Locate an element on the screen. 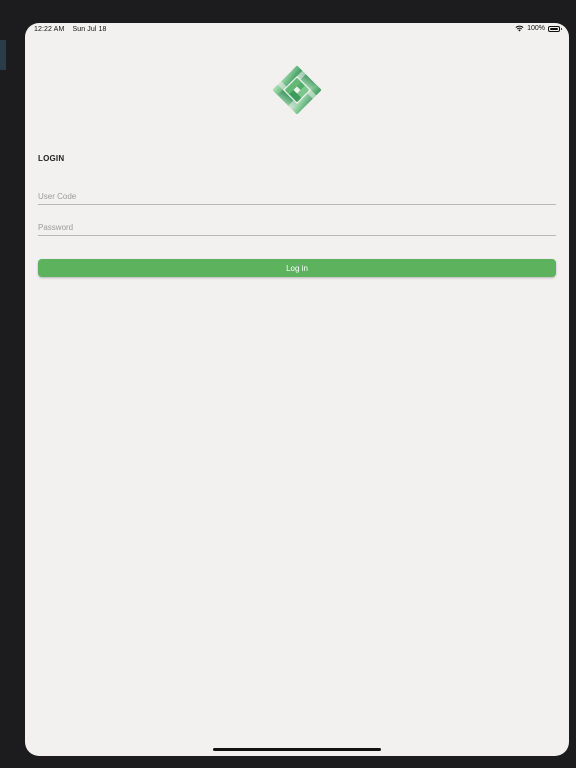  status-right: 100% is located at coordinates (538, 28).